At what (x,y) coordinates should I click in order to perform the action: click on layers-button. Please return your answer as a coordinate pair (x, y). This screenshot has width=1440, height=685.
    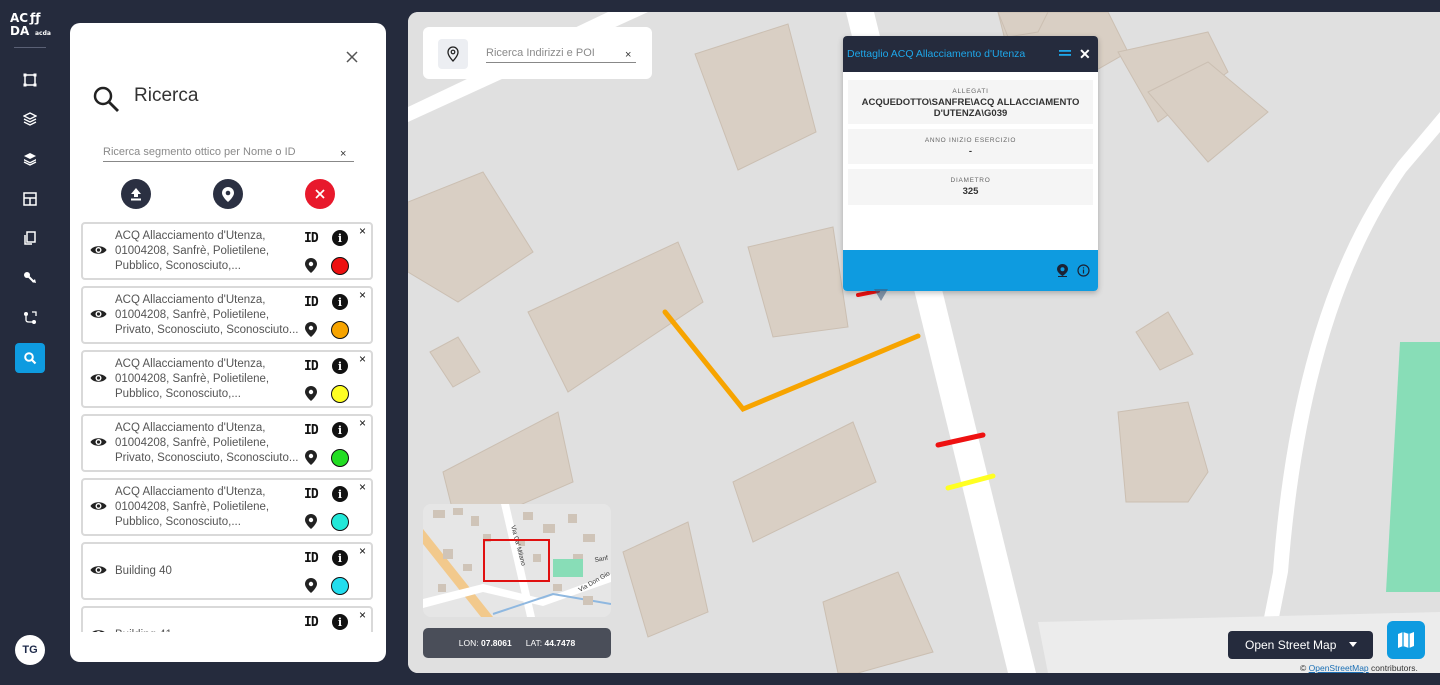
    Looking at the image, I should click on (30, 159).